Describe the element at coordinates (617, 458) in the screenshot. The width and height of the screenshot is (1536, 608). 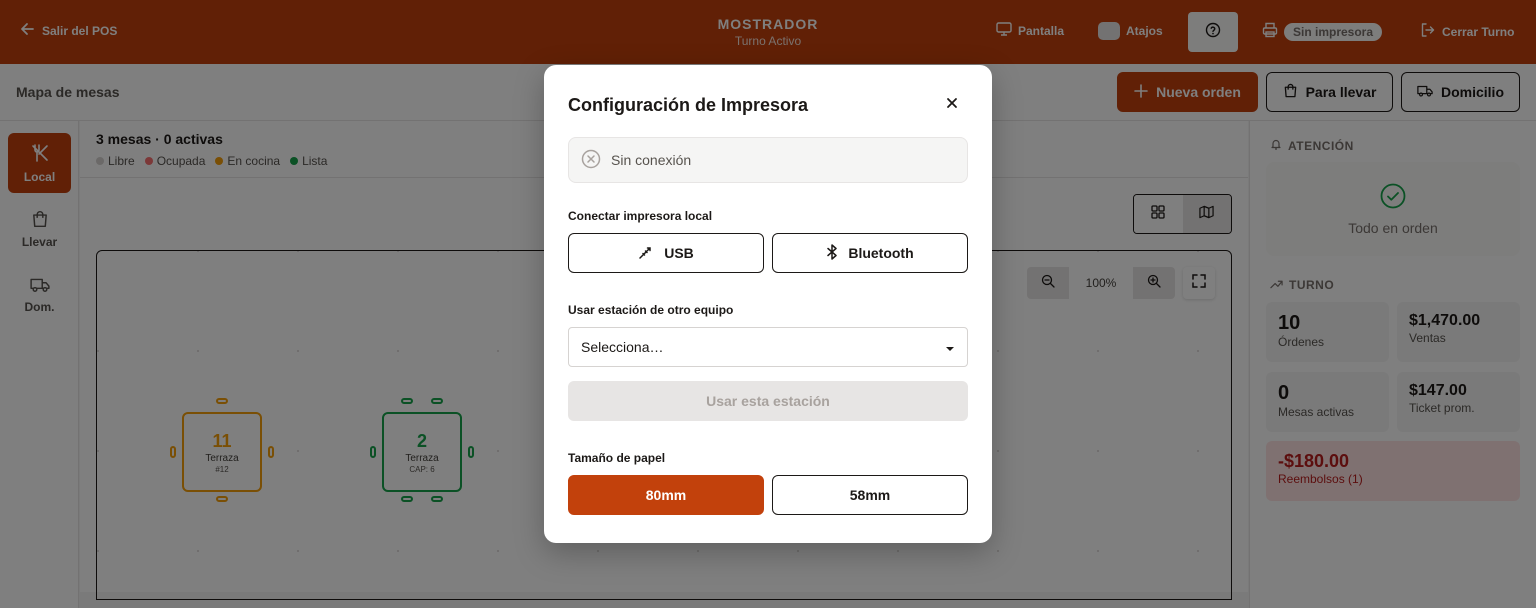
I see `paper-size-label: Tamaño de papel` at that location.